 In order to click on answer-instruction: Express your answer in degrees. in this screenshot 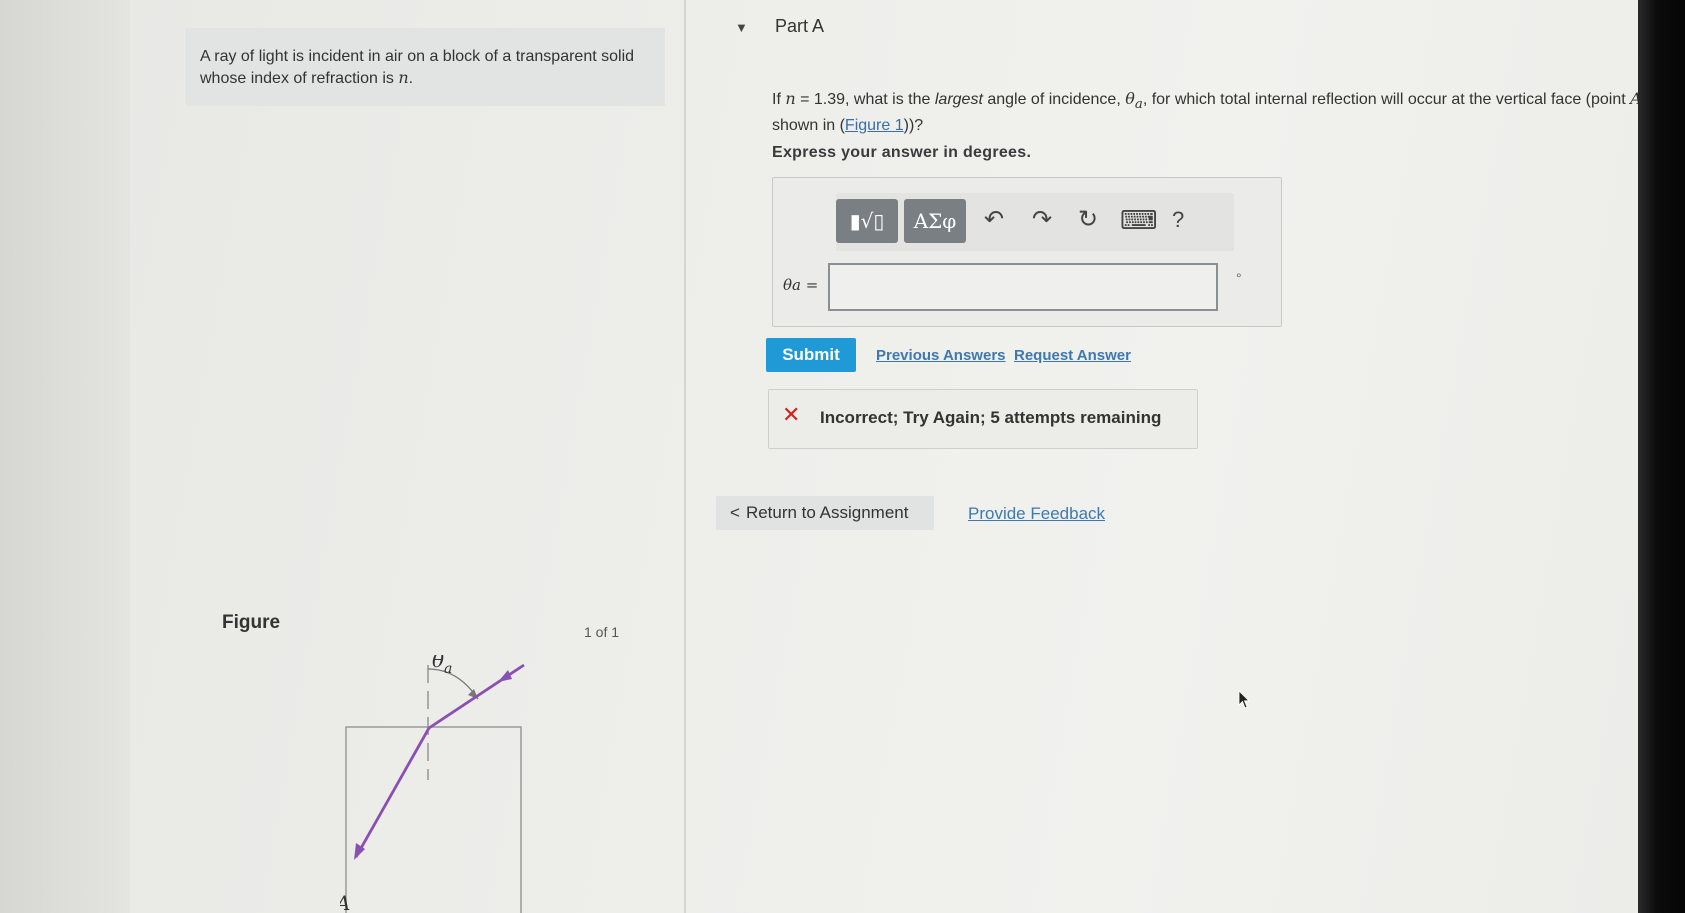, I will do `click(902, 152)`.